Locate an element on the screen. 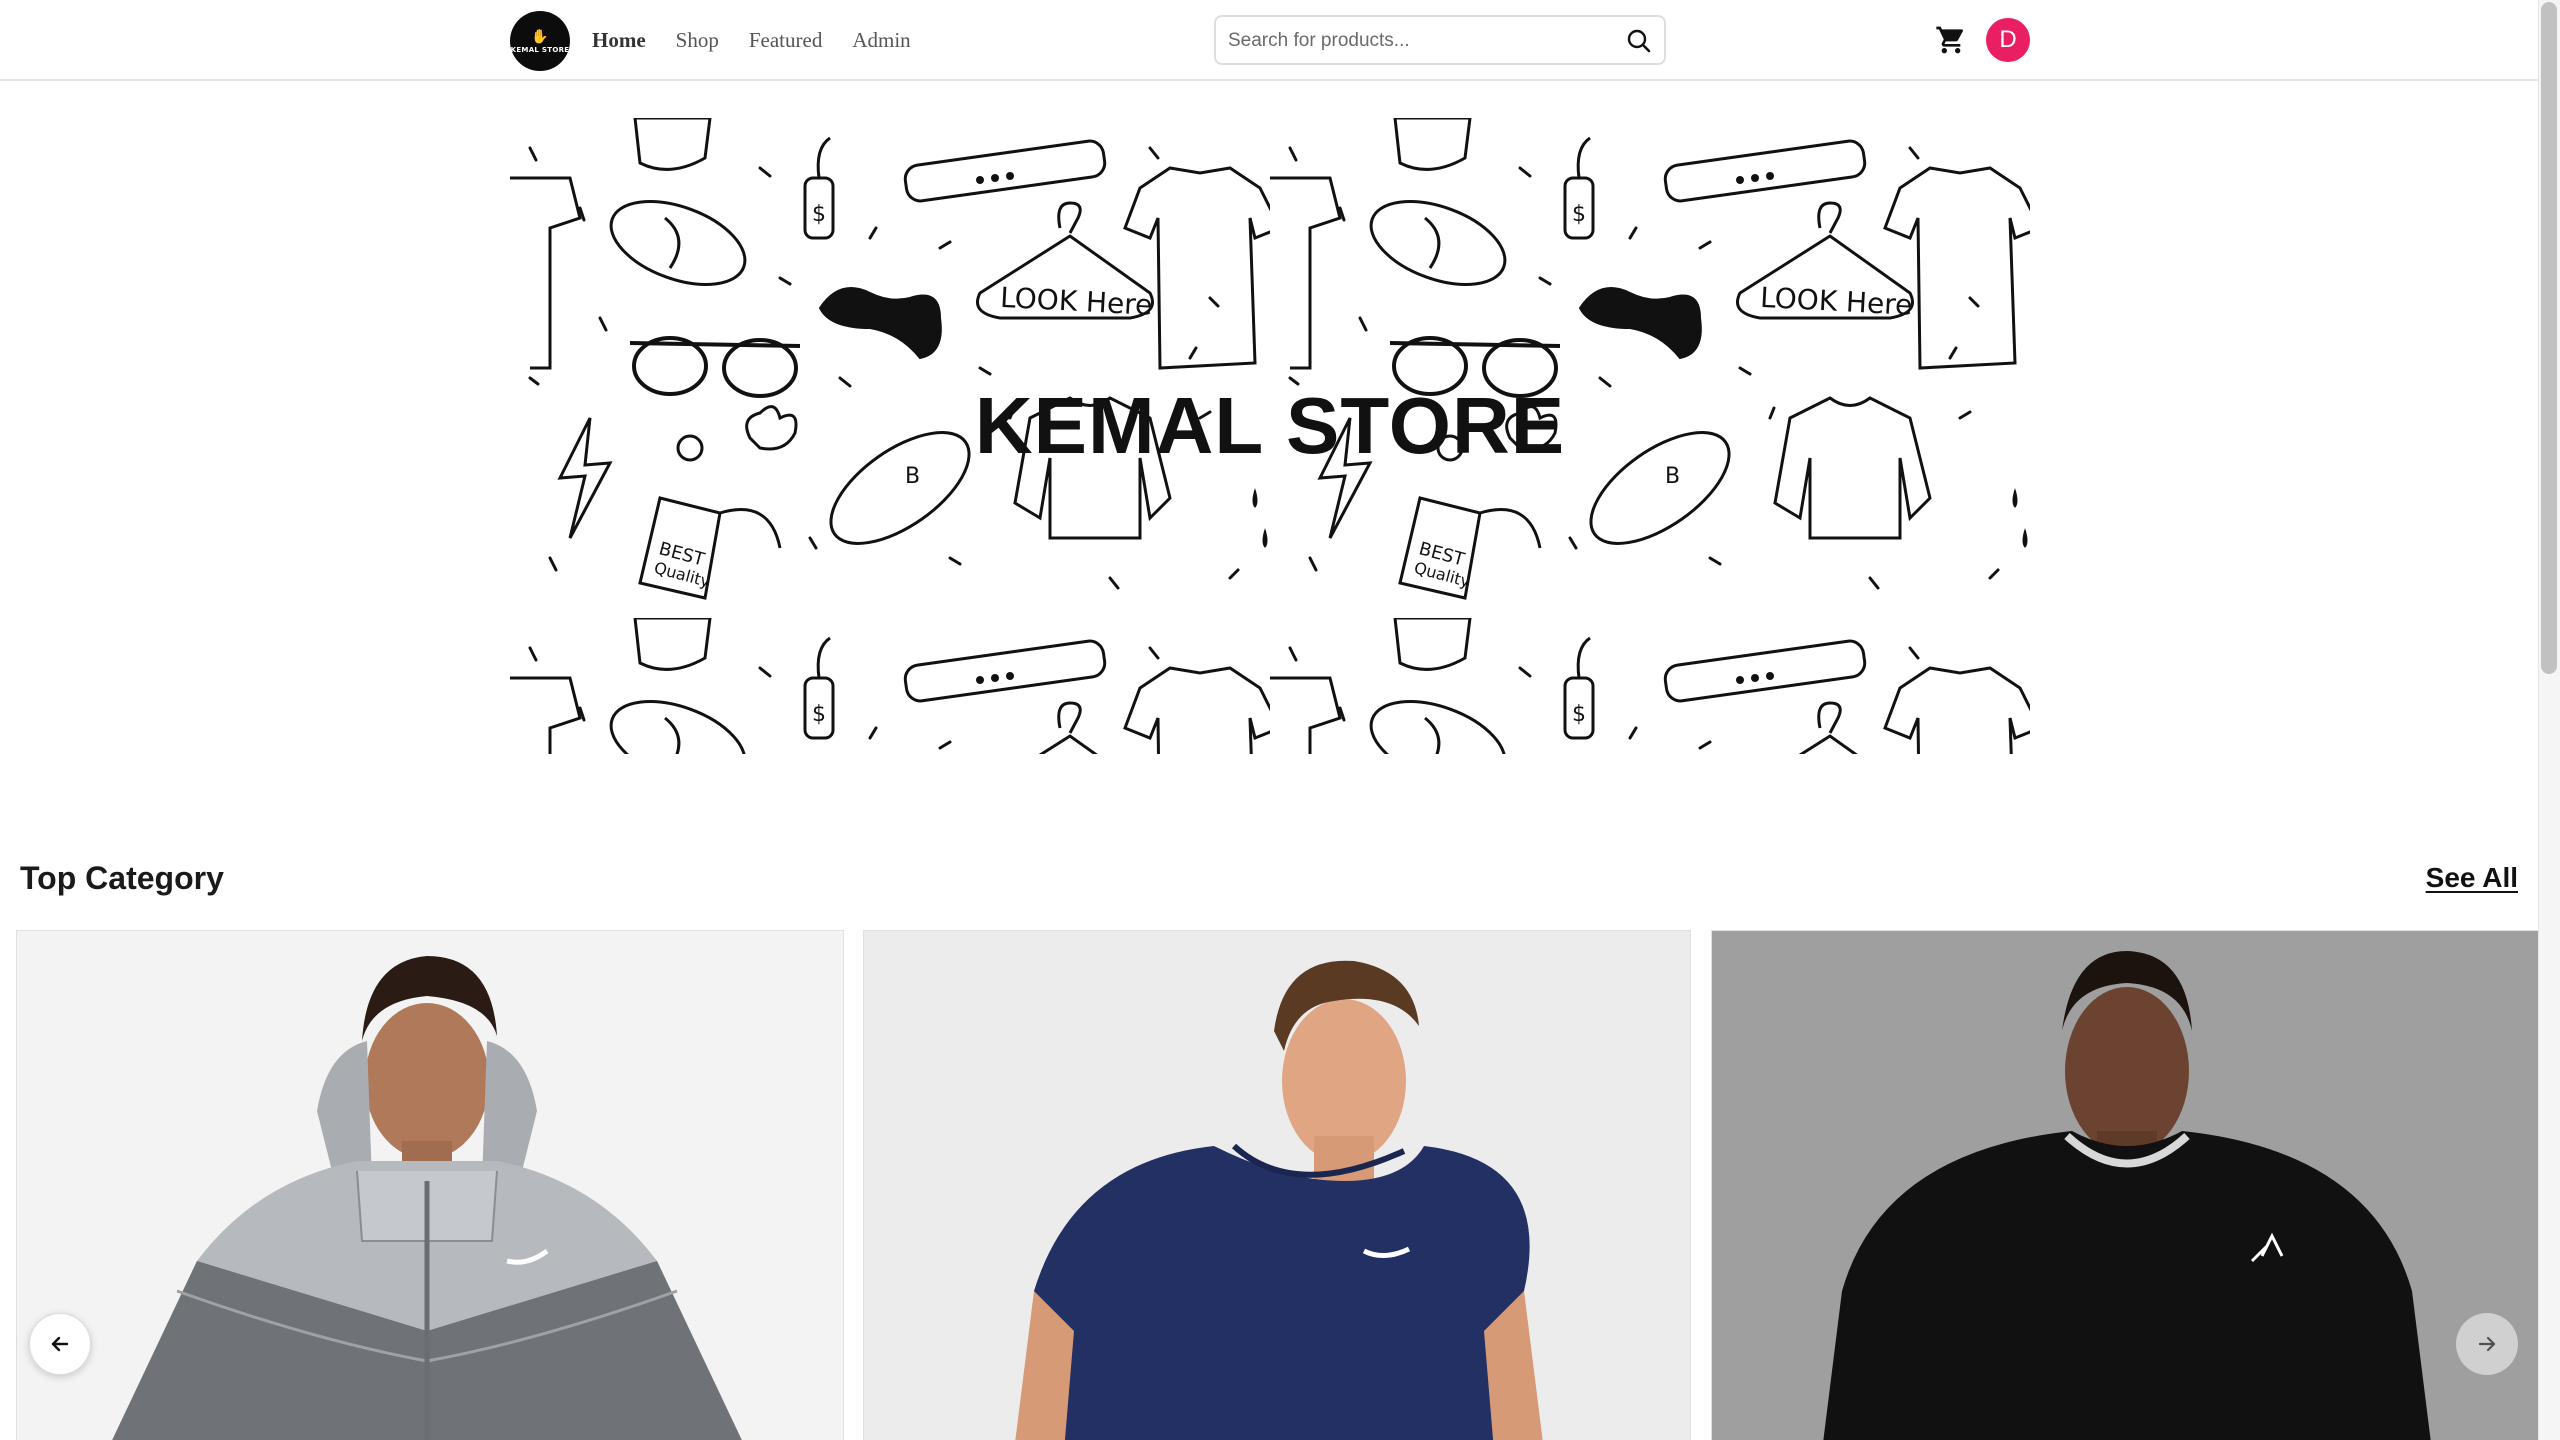 Image resolution: width=2560 pixels, height=1440 pixels. product-image-puffer-jacket is located at coordinates (427, 1198).